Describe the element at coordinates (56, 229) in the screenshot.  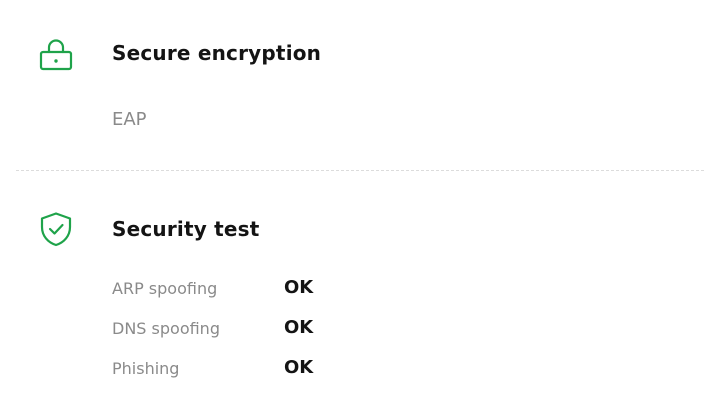
I see `shield-check-icon` at that location.